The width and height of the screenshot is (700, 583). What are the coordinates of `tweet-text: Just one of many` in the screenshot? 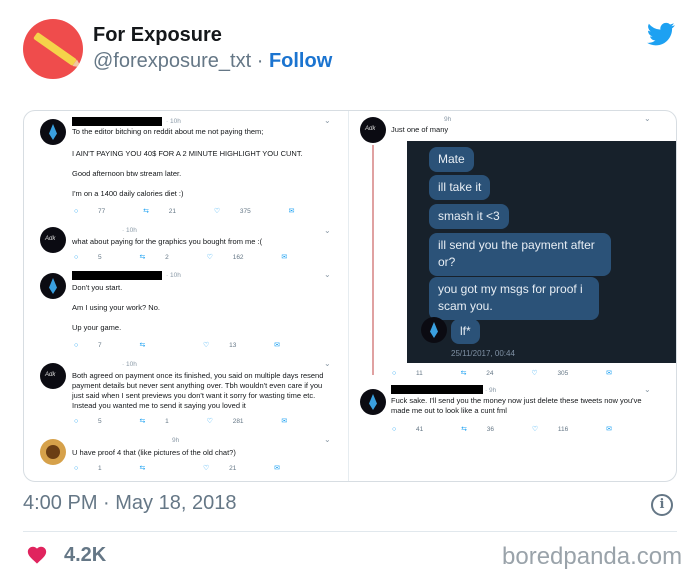 It's located at (420, 129).